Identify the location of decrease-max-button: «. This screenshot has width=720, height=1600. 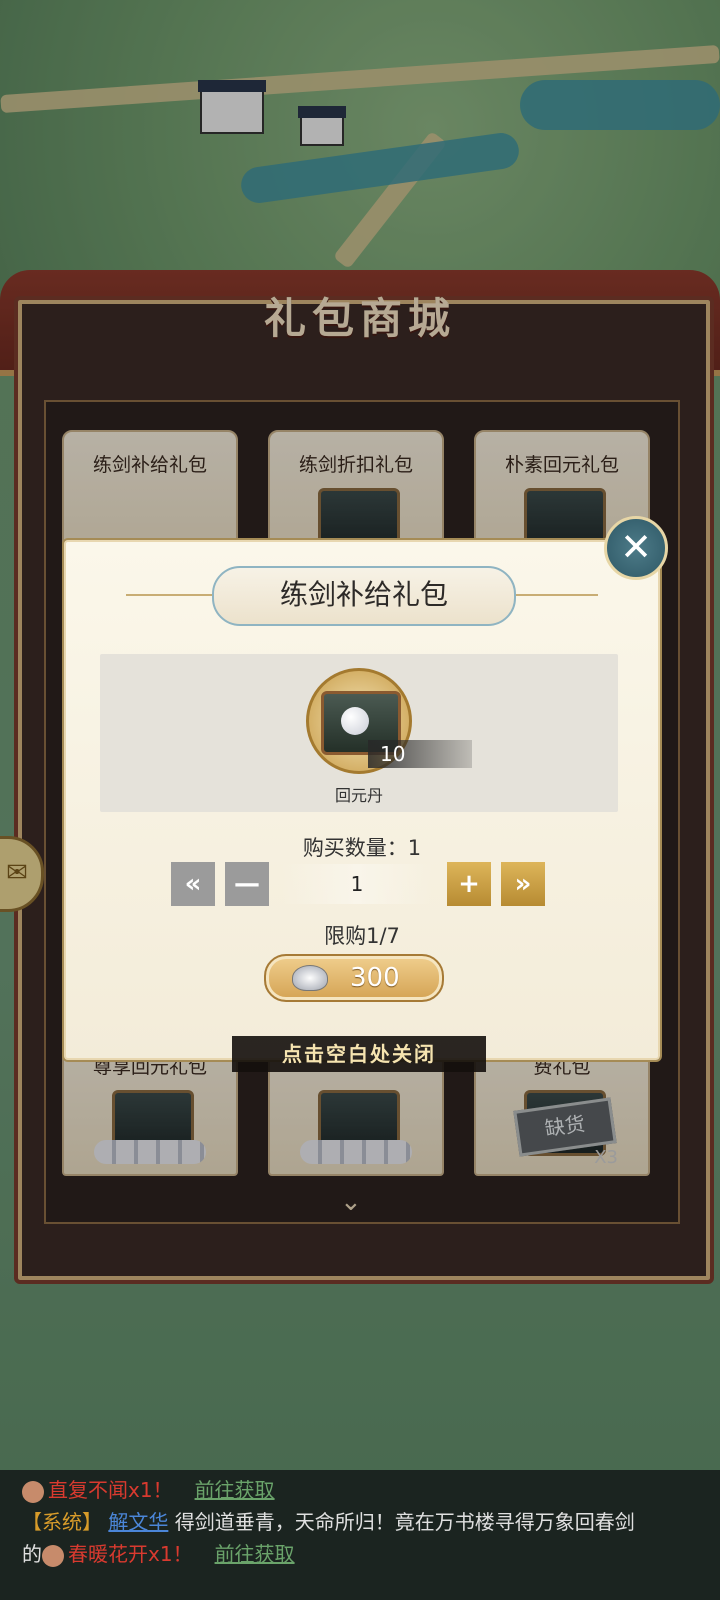
(193, 884).